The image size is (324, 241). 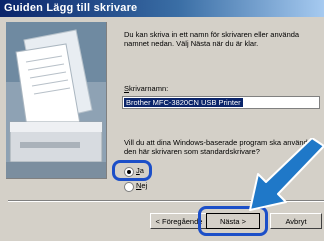 I want to click on pointer-arrow-icon, so click(x=286, y=174).